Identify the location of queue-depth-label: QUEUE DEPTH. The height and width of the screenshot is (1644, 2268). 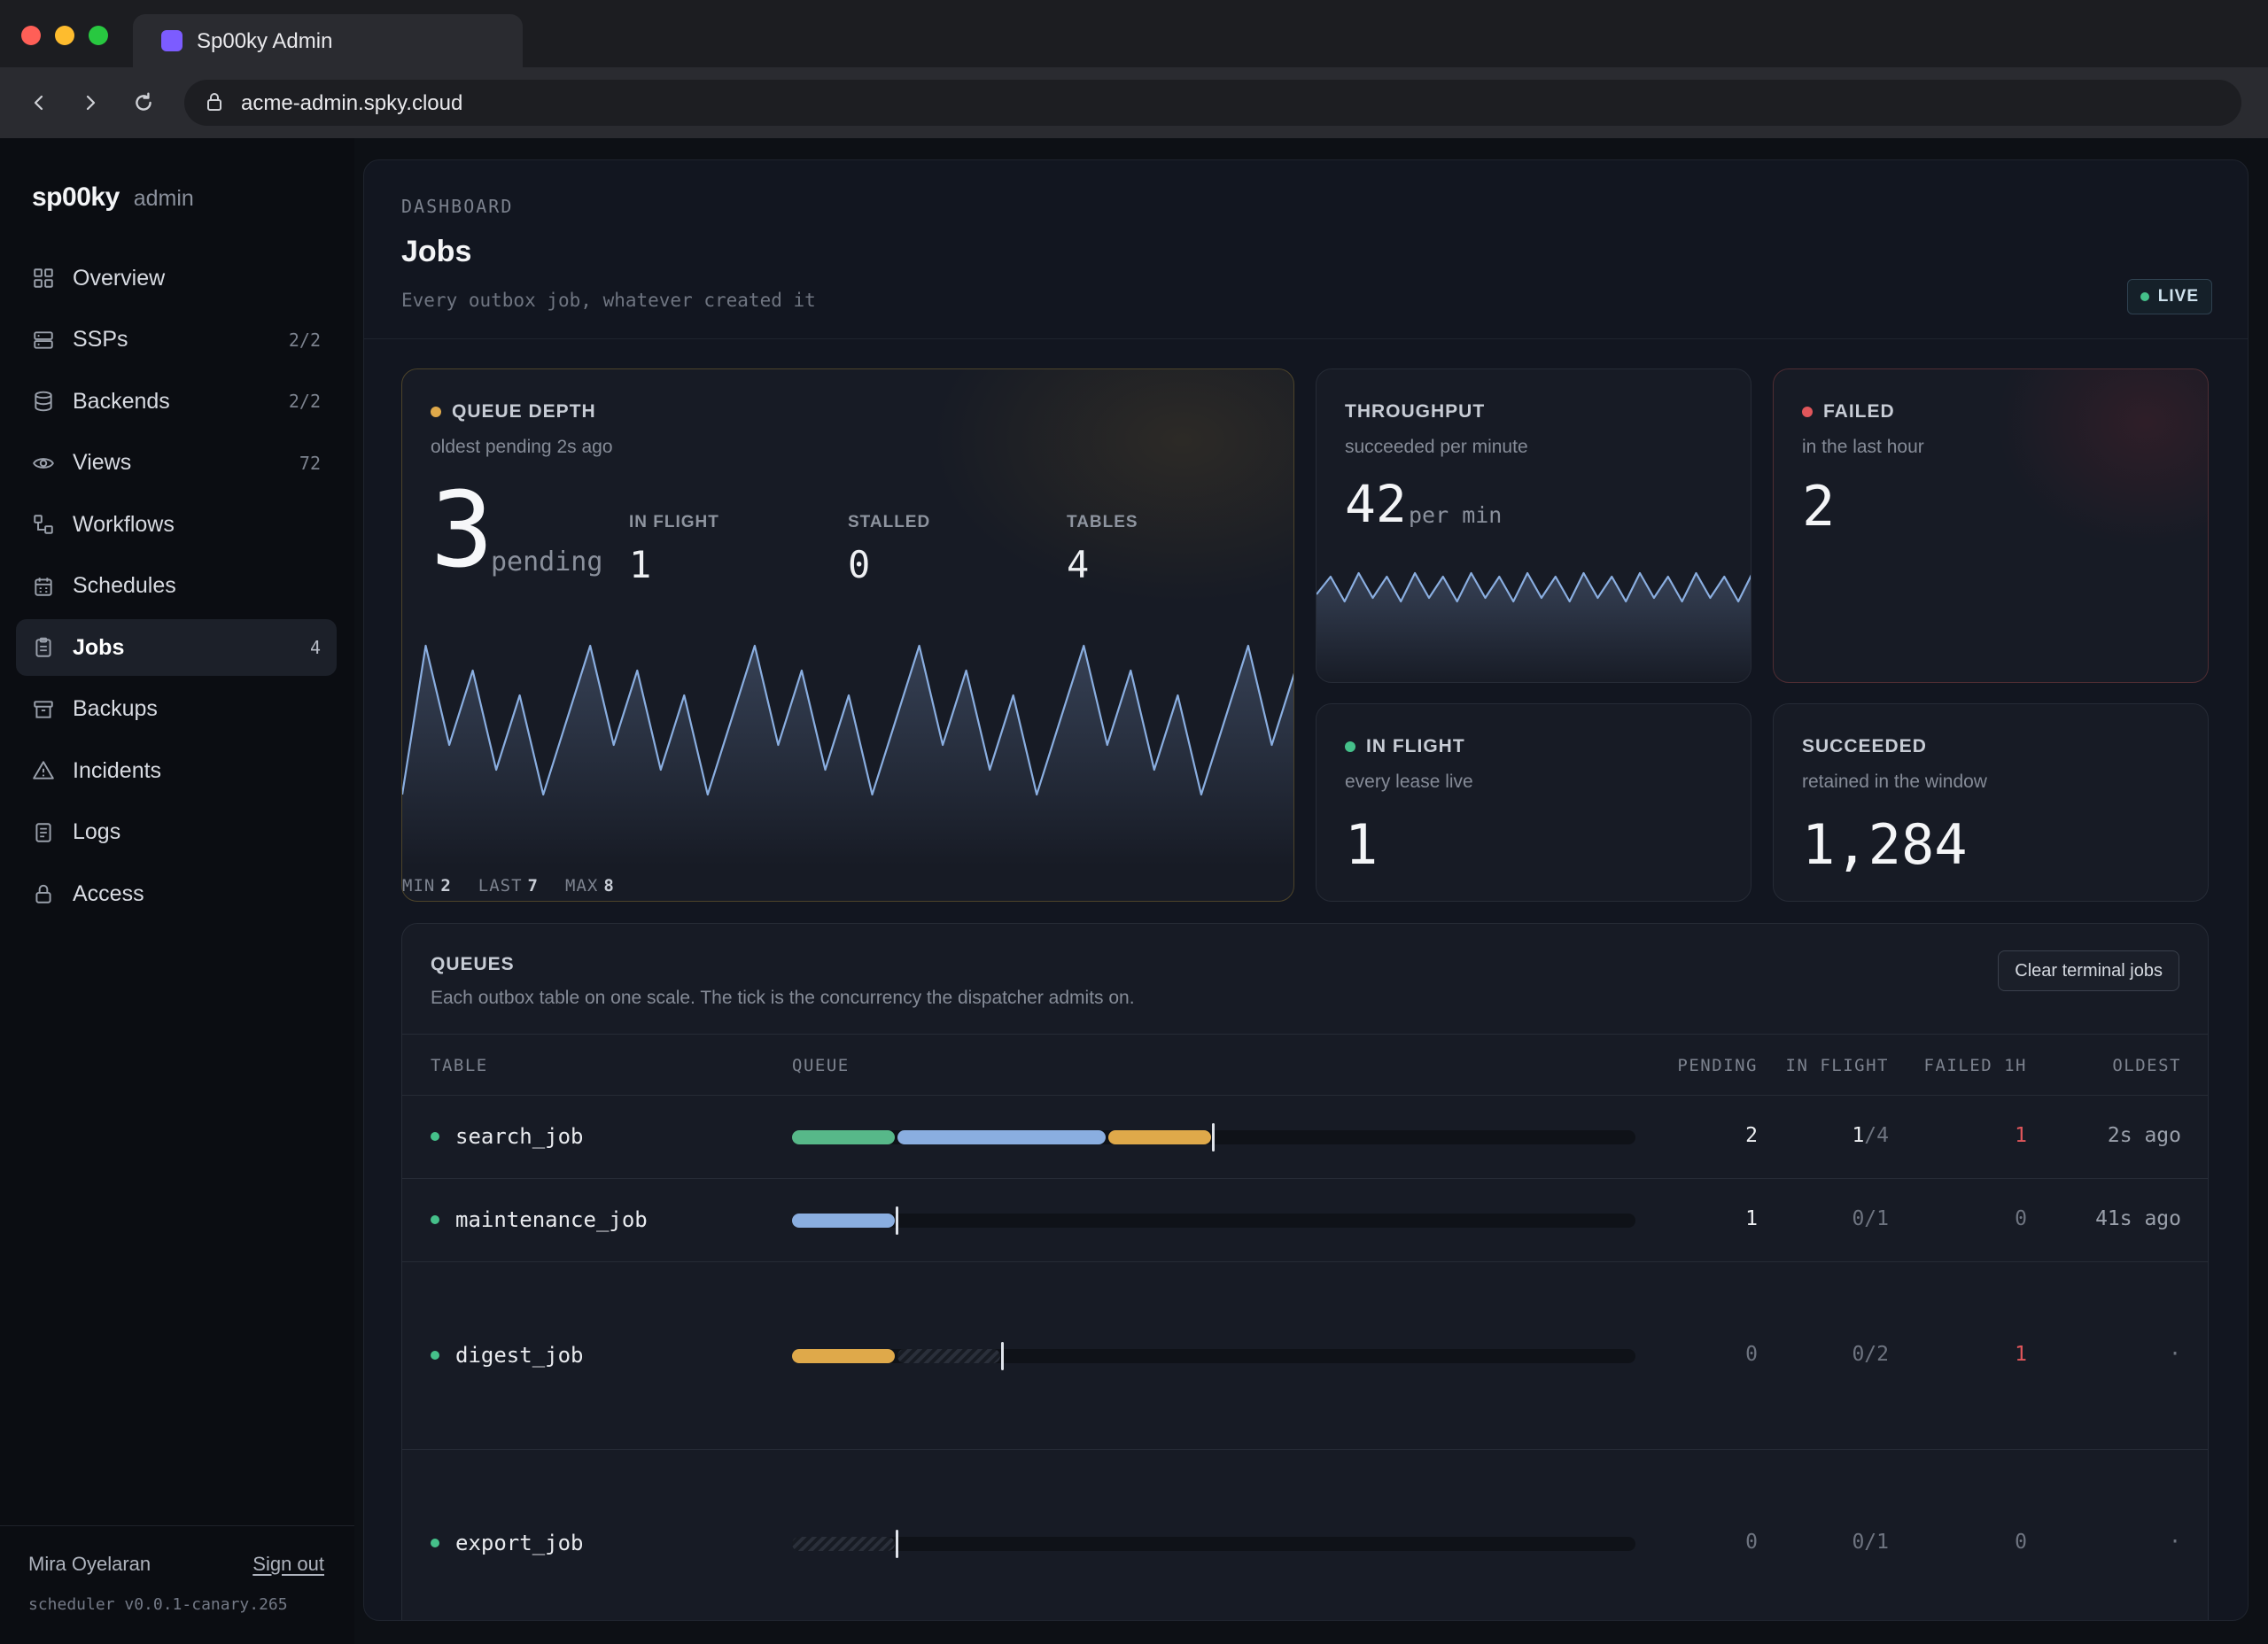
(513, 412).